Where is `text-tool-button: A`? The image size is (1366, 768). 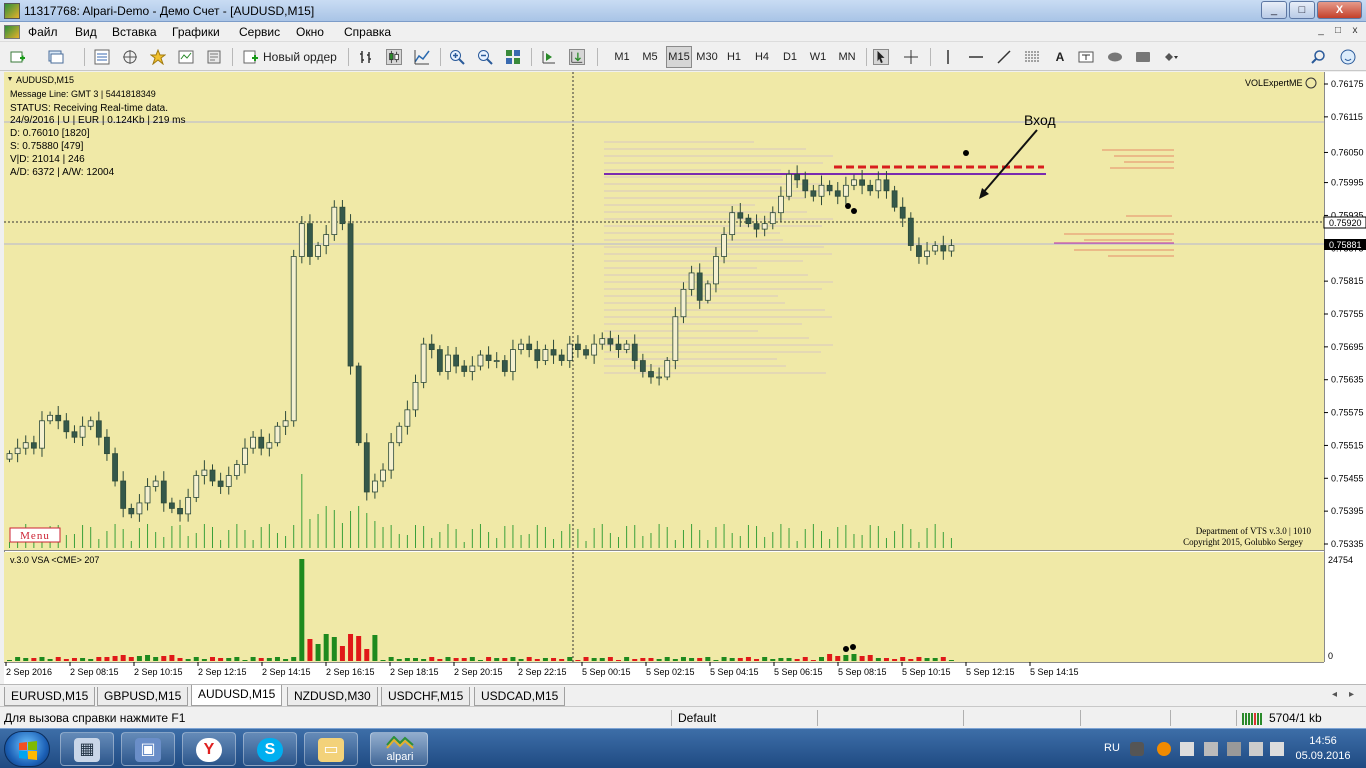
text-tool-button: A is located at coordinates (1060, 57).